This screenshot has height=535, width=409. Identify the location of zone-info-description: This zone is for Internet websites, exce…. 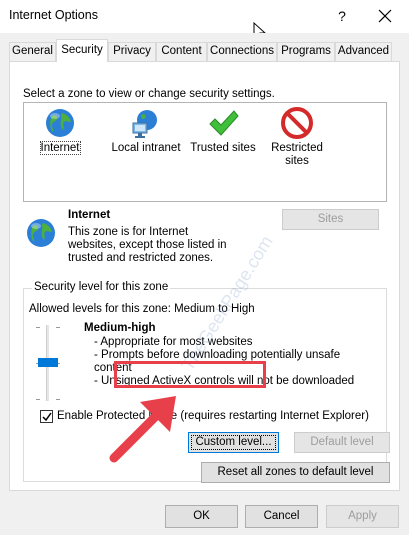
(147, 245).